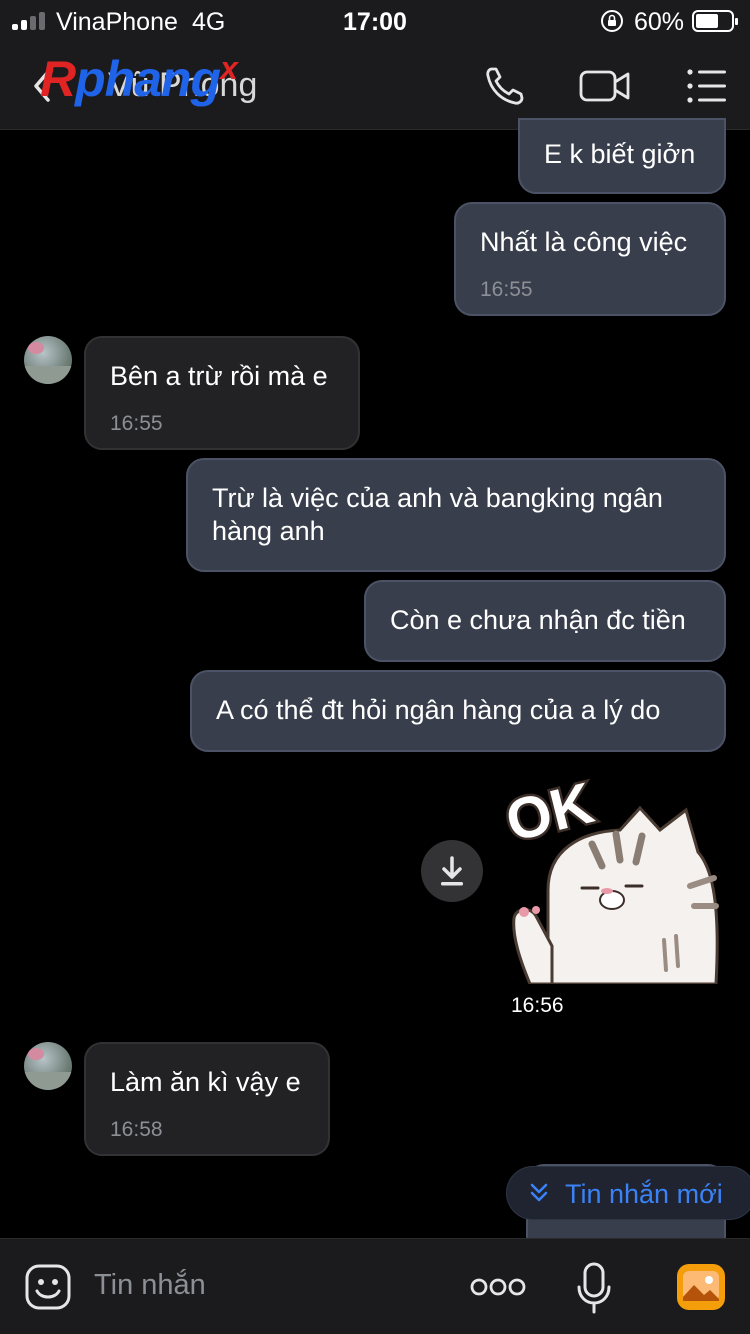 The width and height of the screenshot is (750, 1334). I want to click on chevron-down-icon, so click(539, 1192).